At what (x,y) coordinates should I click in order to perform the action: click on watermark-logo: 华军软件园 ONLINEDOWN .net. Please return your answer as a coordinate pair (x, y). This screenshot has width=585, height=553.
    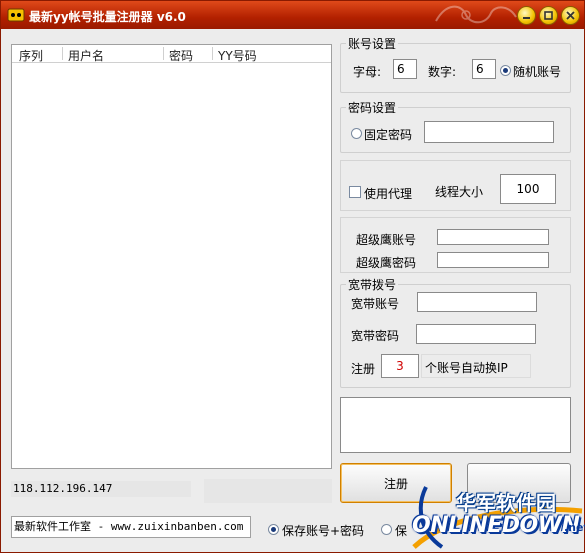
    Looking at the image, I should click on (495, 515).